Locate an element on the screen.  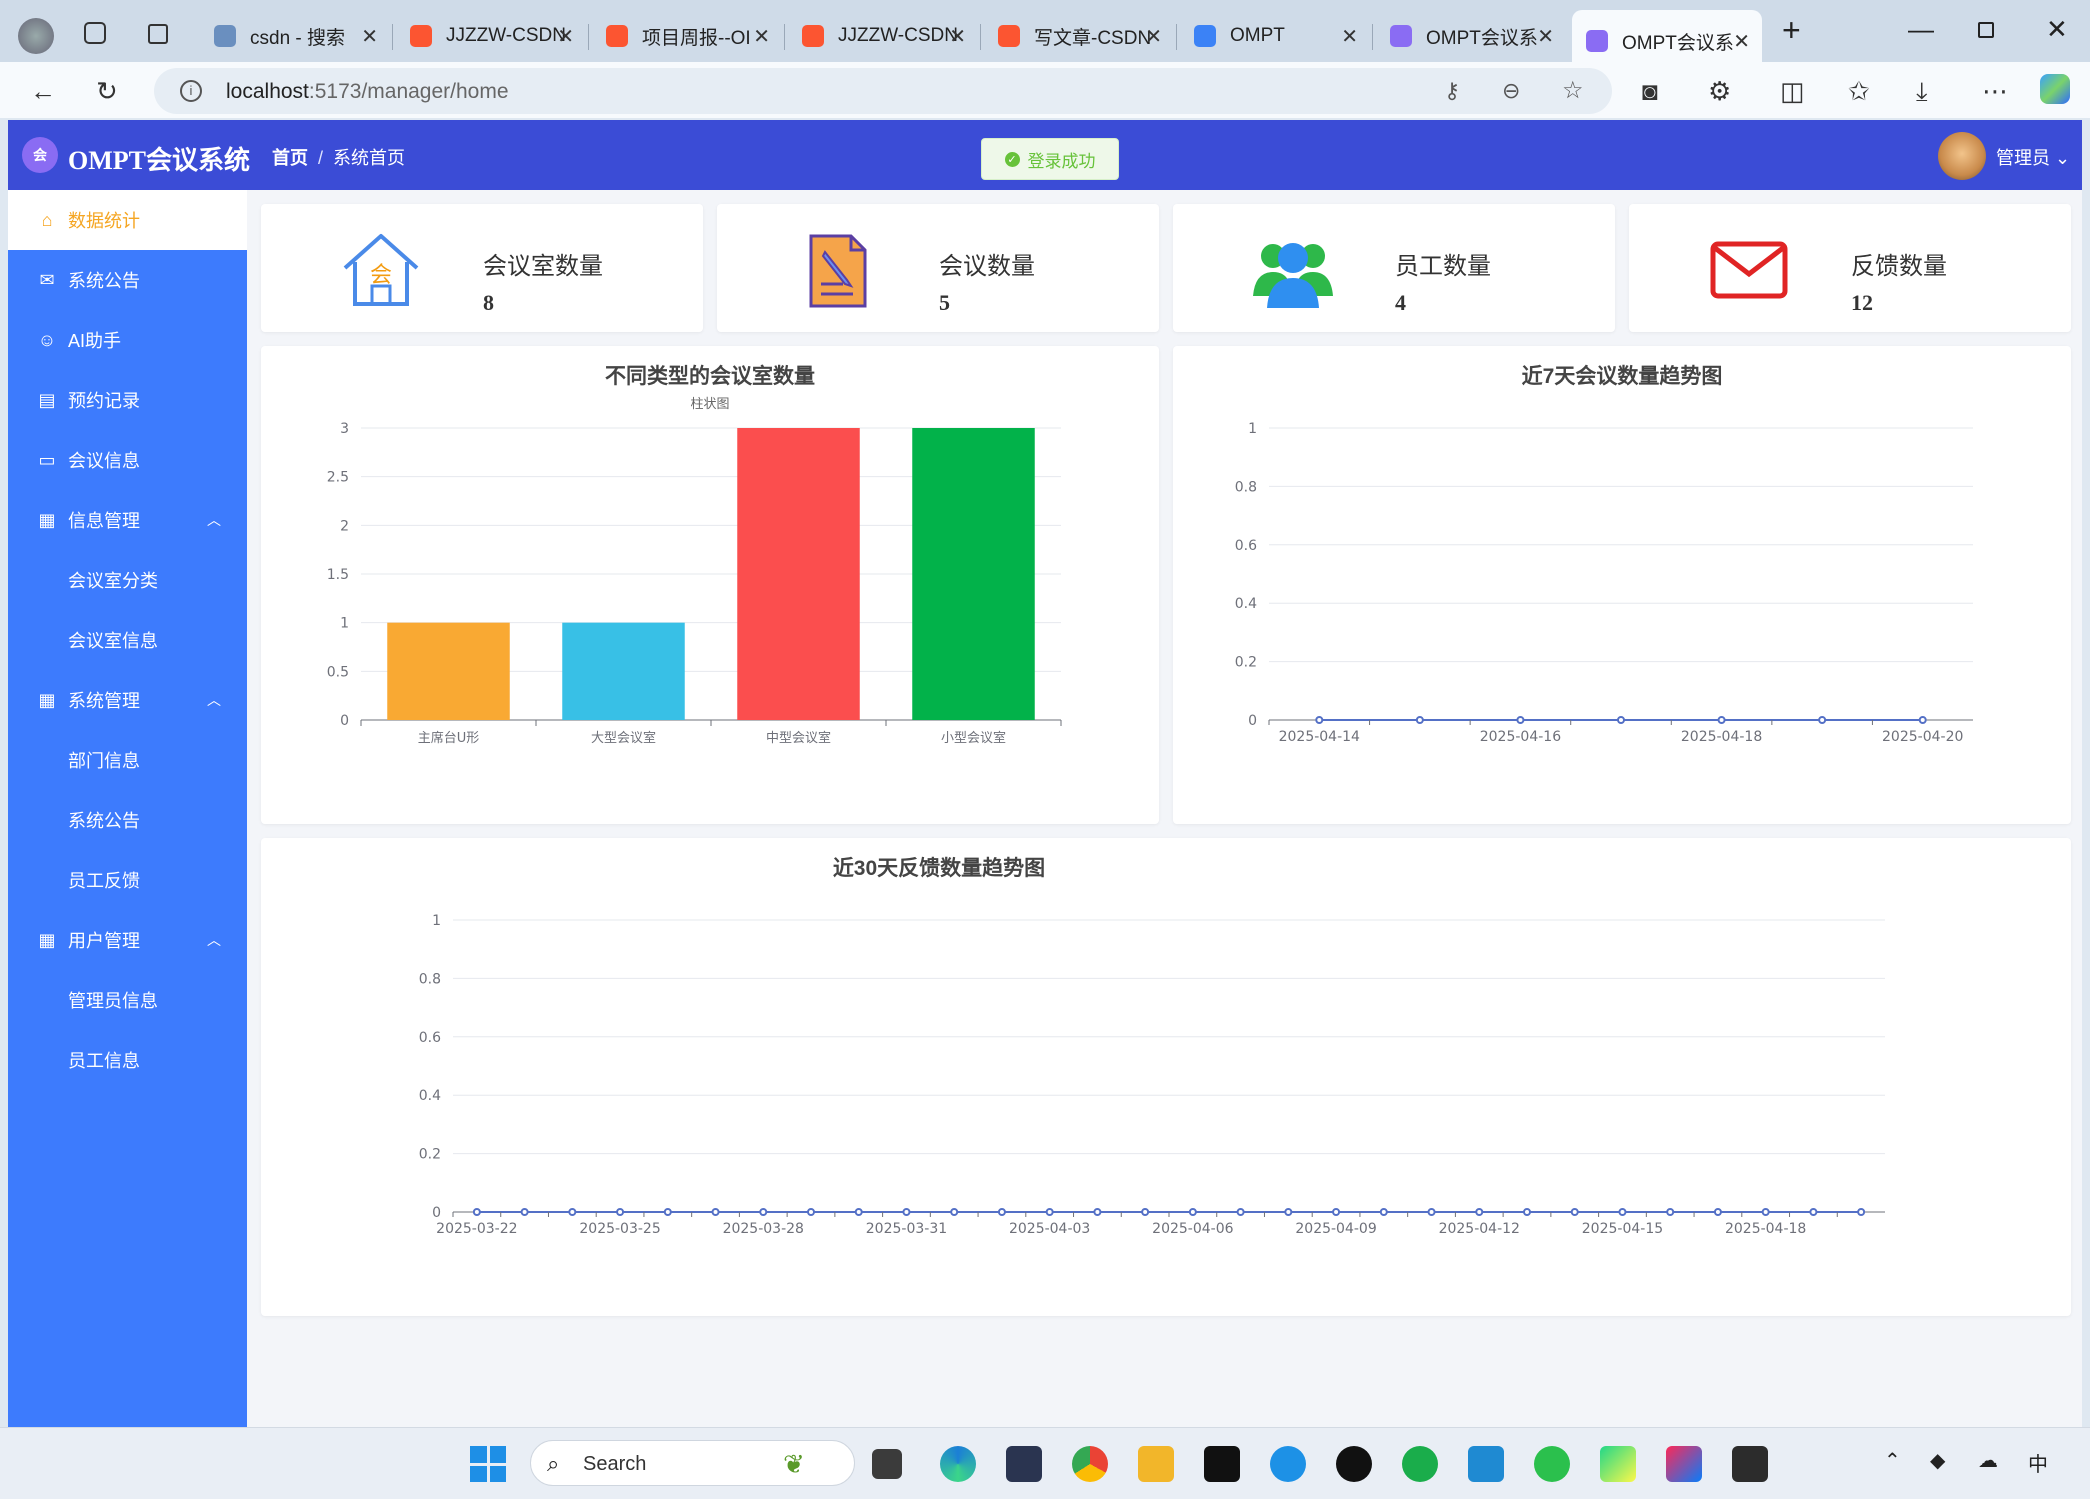
wechat-icon is located at coordinates (1552, 1464).